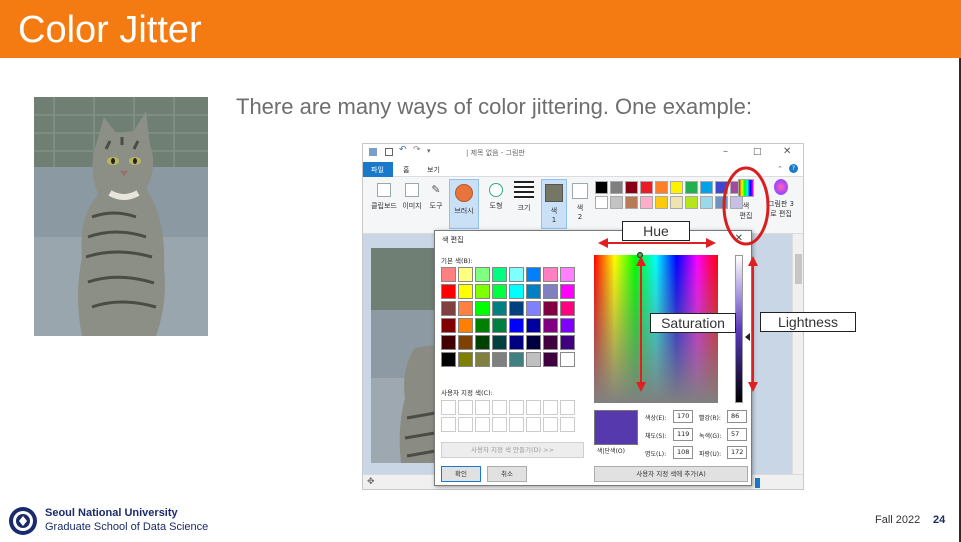  What do you see at coordinates (683, 416) in the screenshot?
I see `hue-input: 170` at bounding box center [683, 416].